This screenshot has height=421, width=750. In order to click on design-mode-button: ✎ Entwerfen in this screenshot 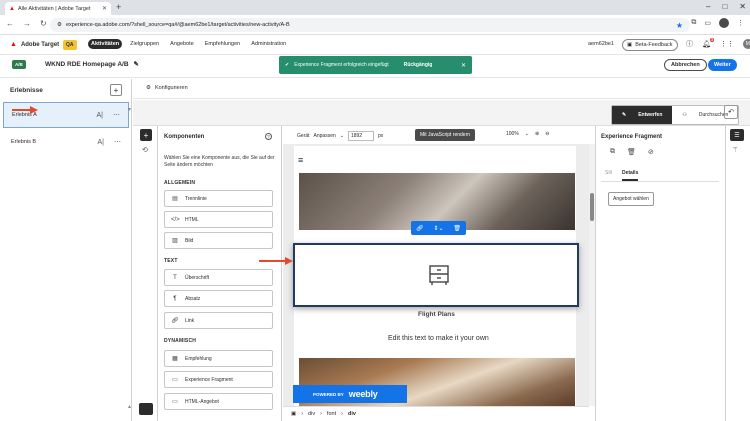, I will do `click(642, 115)`.